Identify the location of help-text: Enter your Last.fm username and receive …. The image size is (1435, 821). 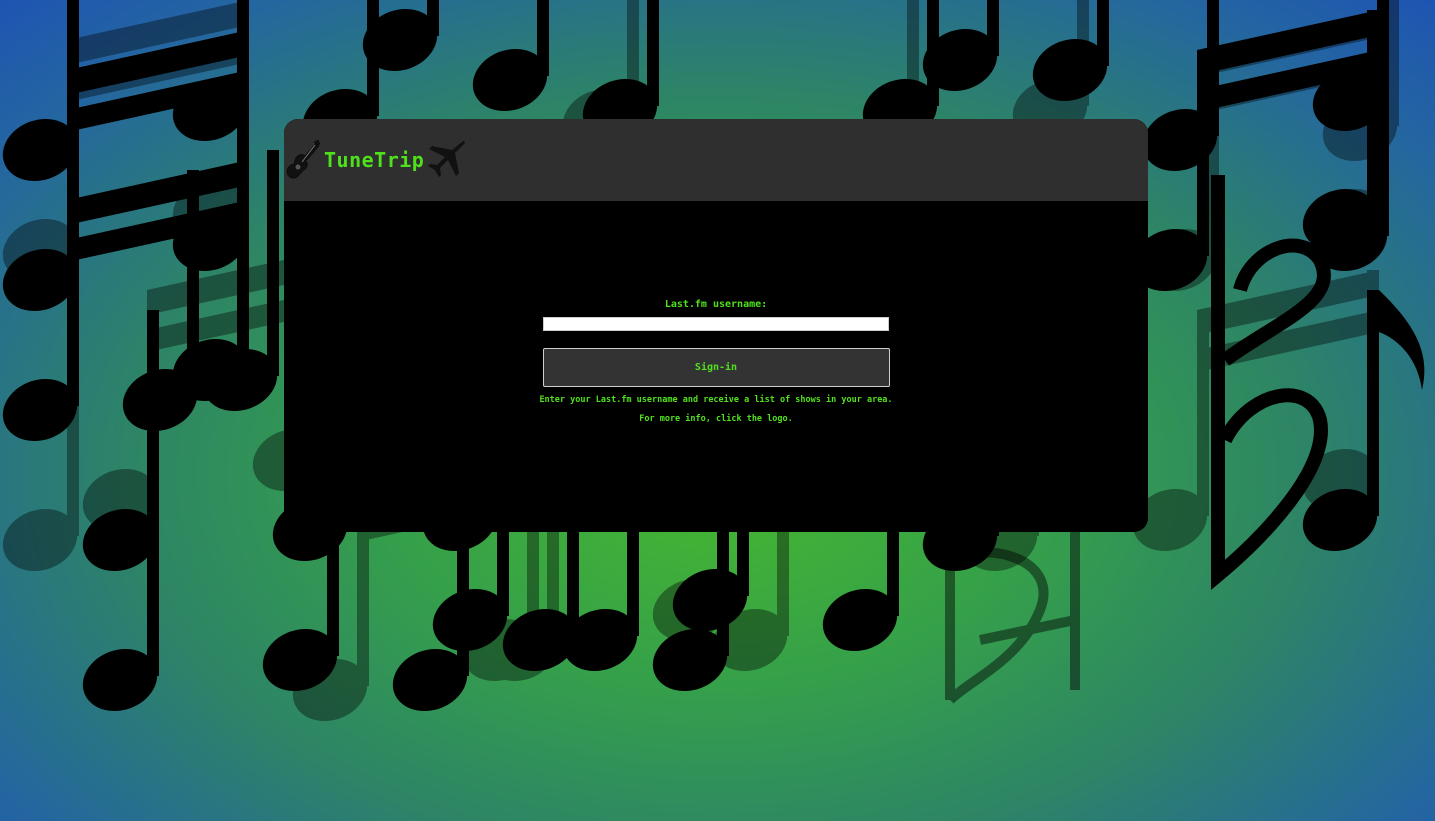
(716, 400).